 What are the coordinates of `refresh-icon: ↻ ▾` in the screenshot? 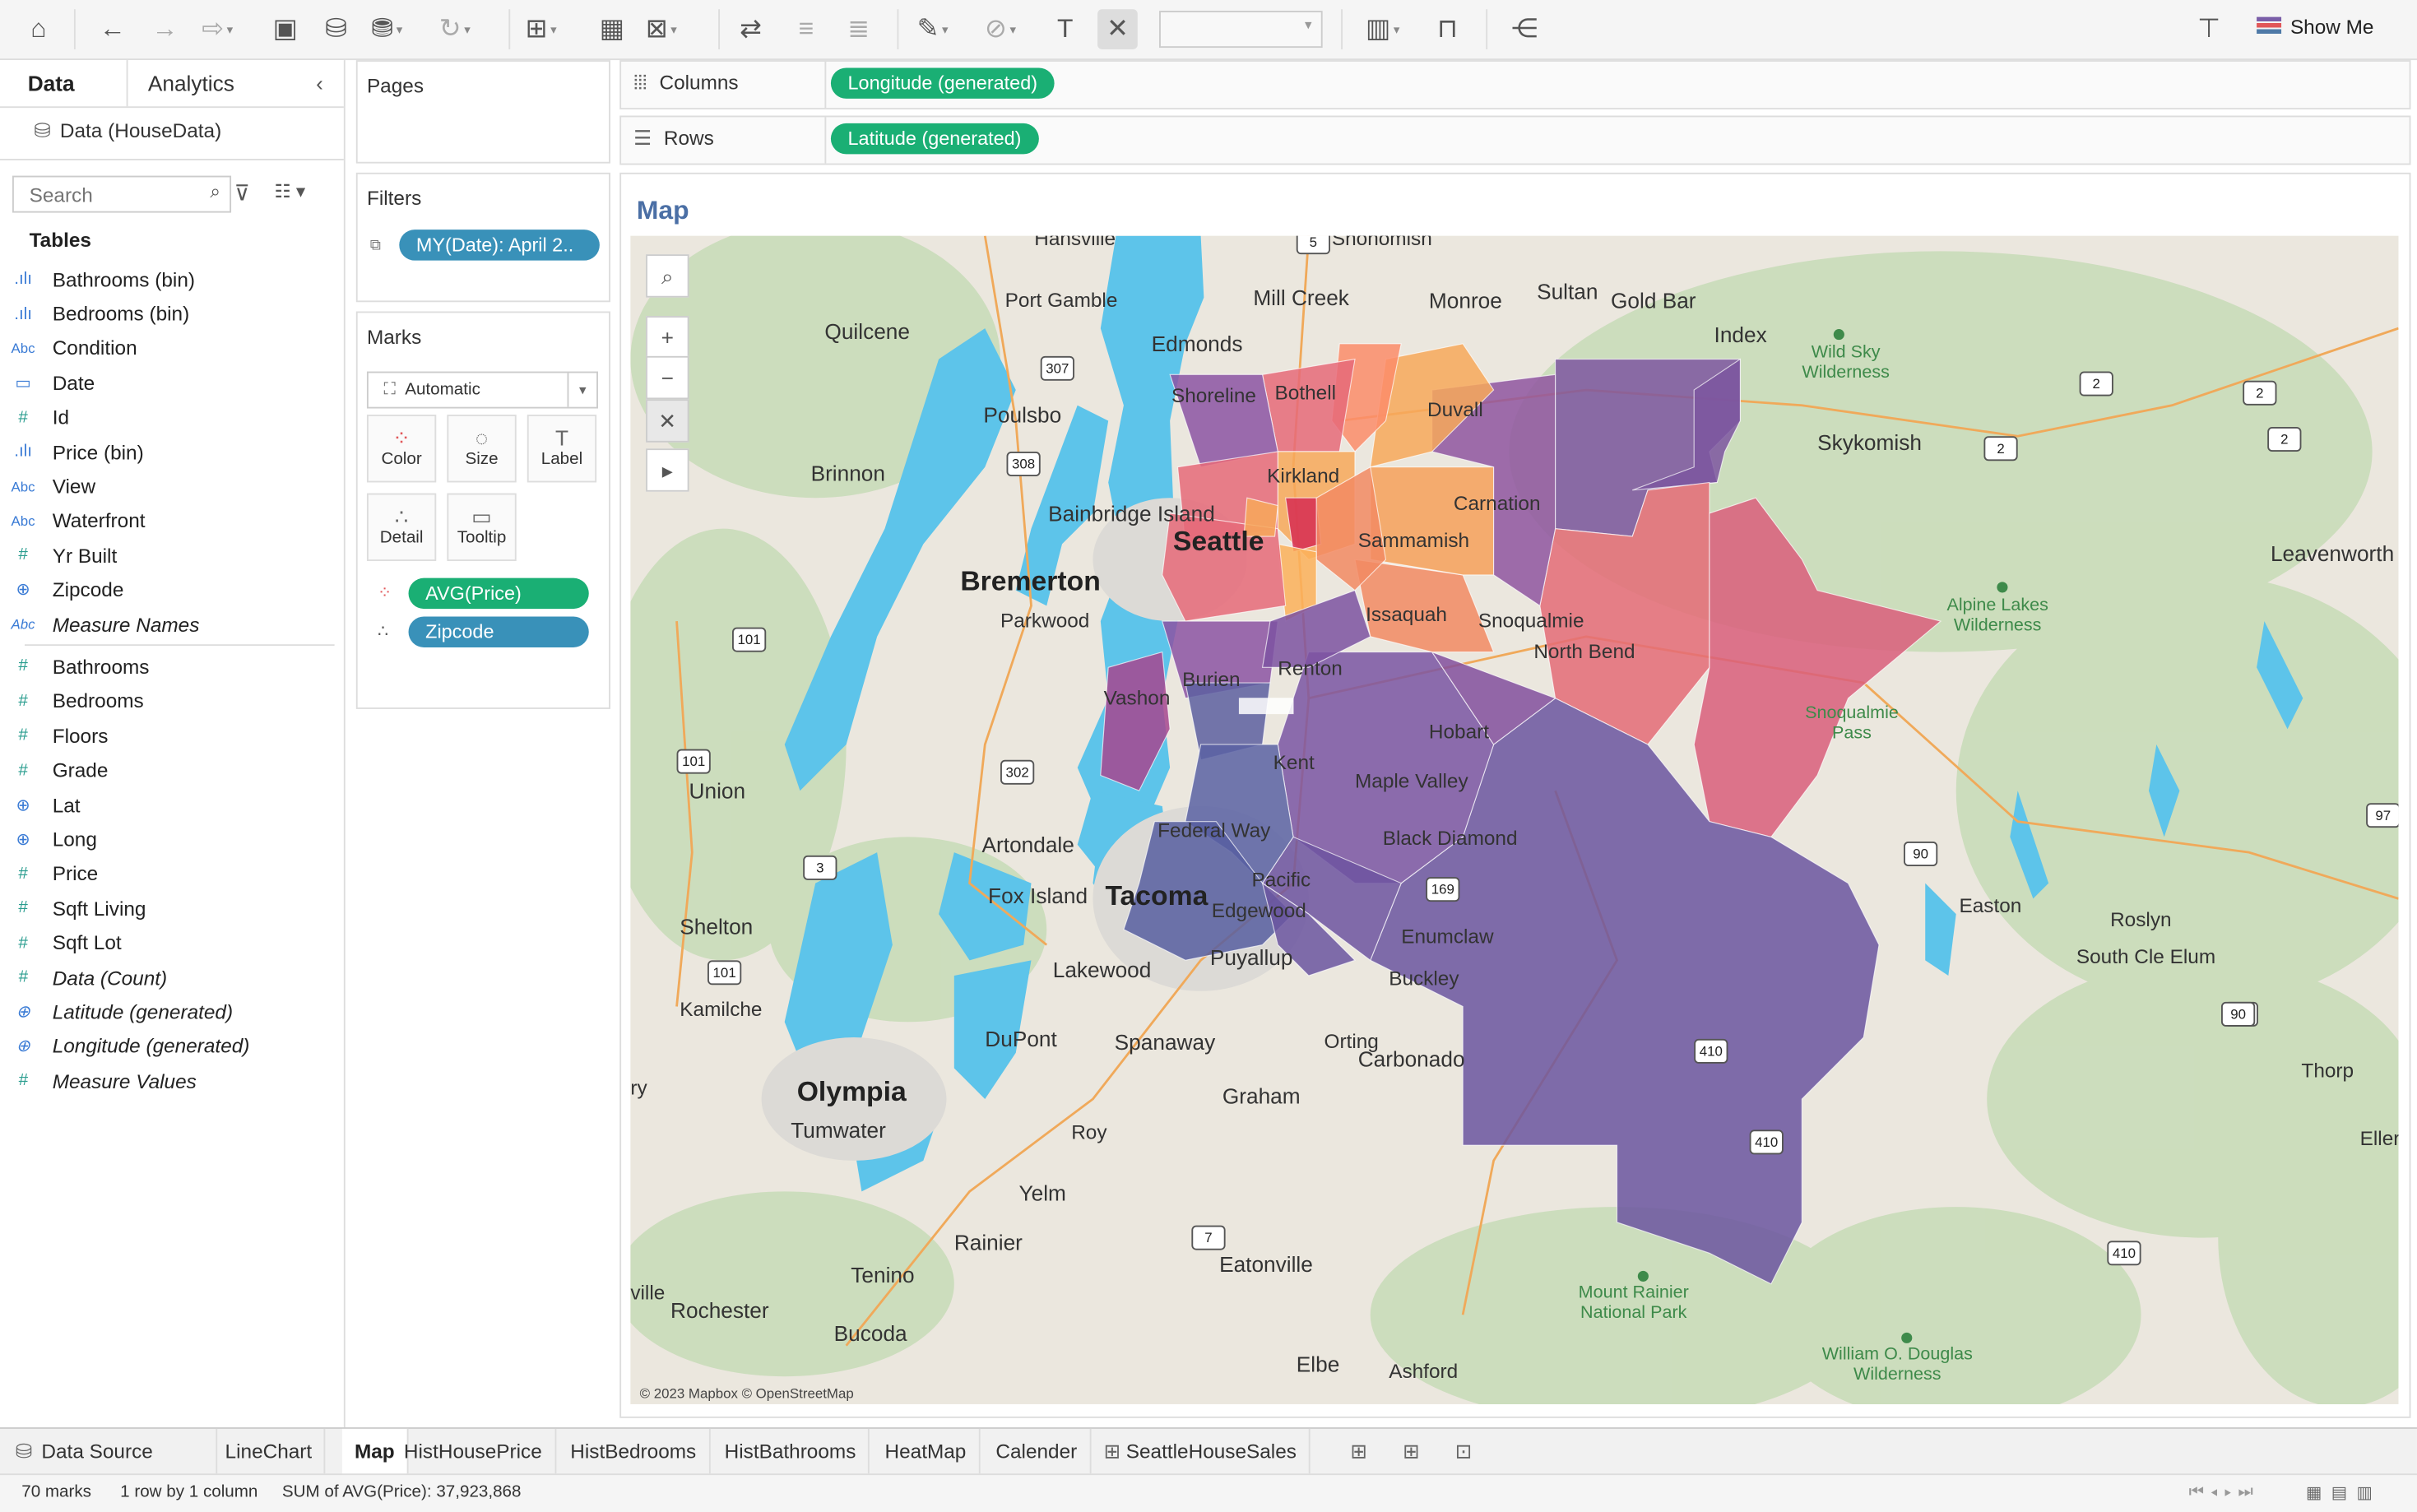 It's located at (454, 29).